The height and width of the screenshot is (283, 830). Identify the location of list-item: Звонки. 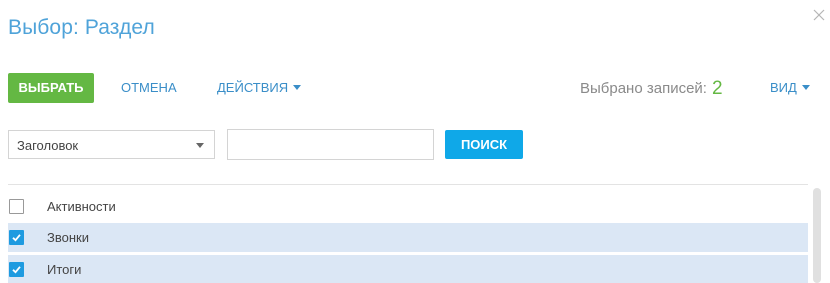
(408, 237).